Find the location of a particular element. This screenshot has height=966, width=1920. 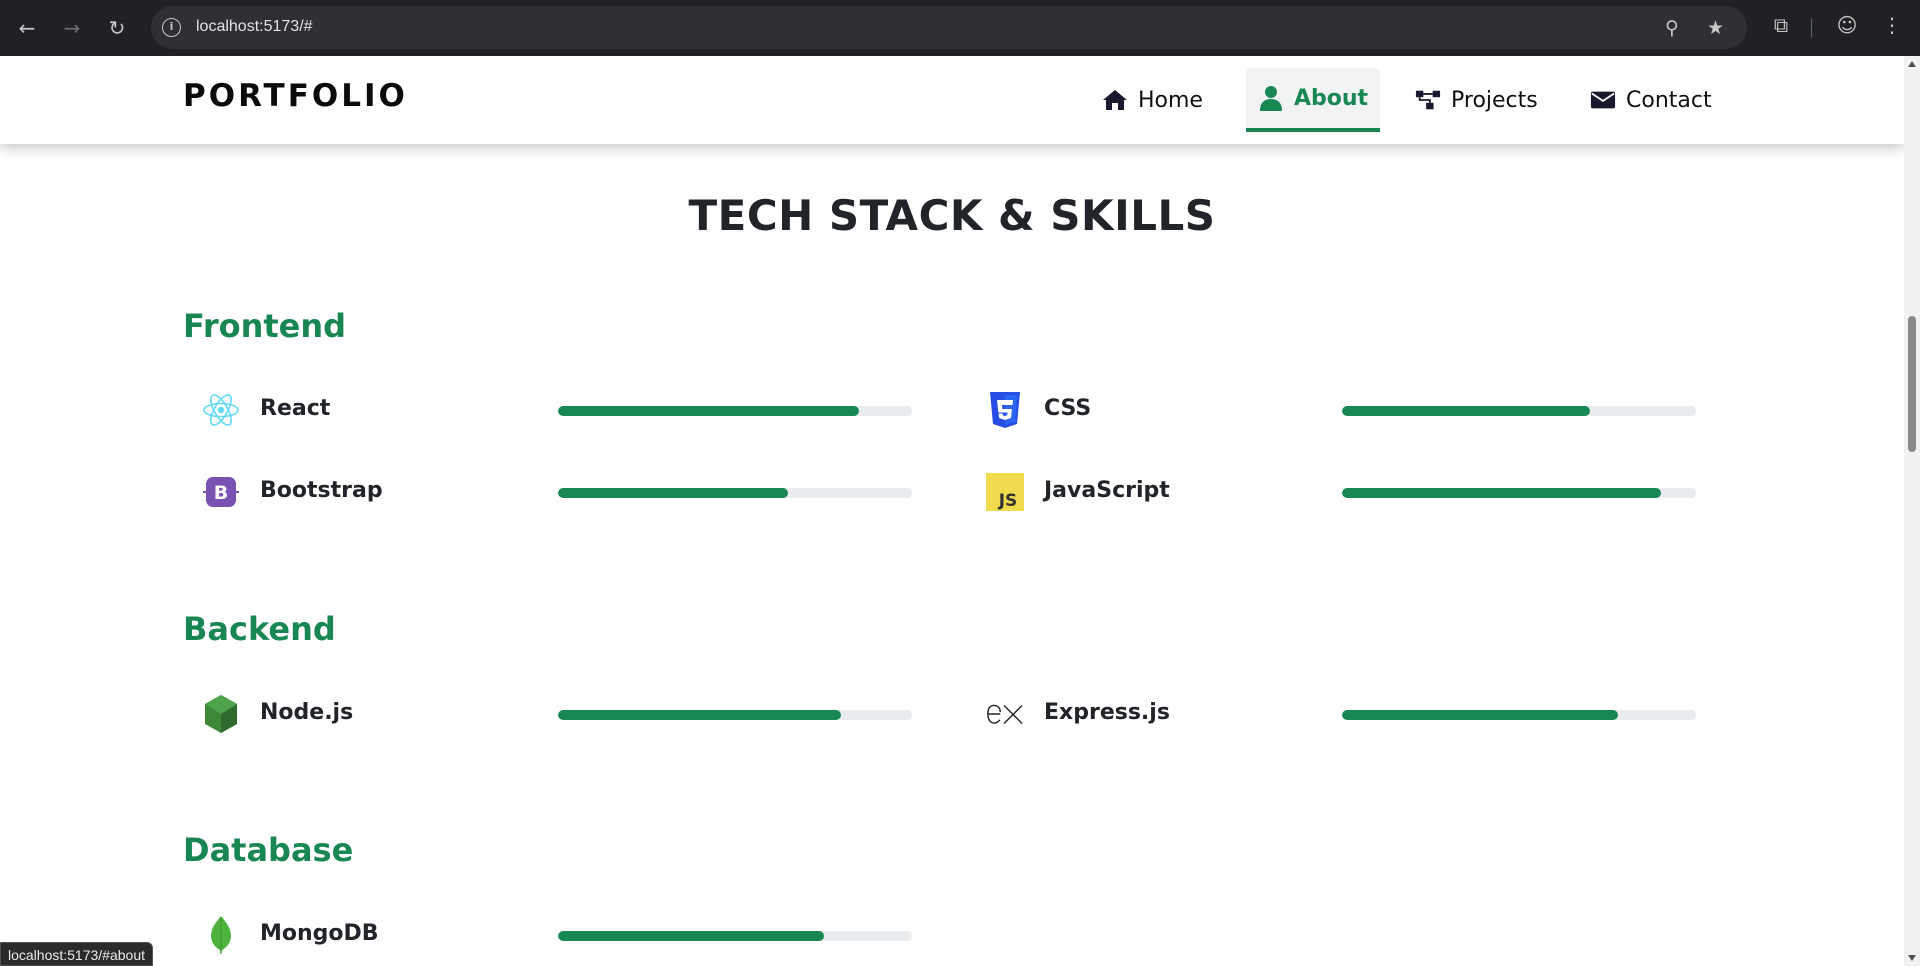

nav-contact: Contact is located at coordinates (1651, 100).